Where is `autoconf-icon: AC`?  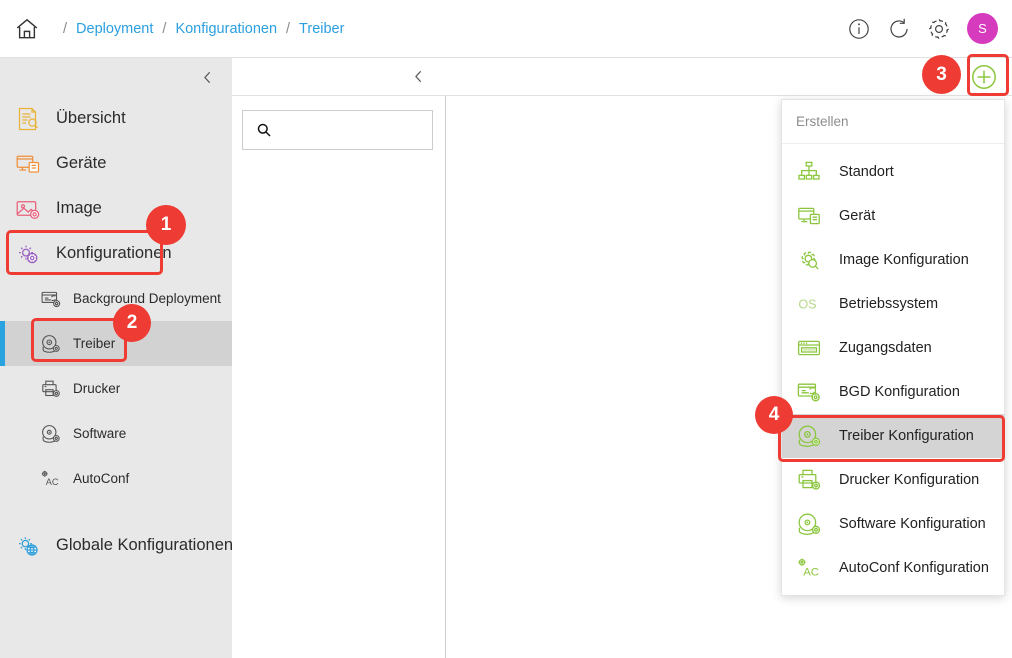
autoconf-icon: AC is located at coordinates (50, 478).